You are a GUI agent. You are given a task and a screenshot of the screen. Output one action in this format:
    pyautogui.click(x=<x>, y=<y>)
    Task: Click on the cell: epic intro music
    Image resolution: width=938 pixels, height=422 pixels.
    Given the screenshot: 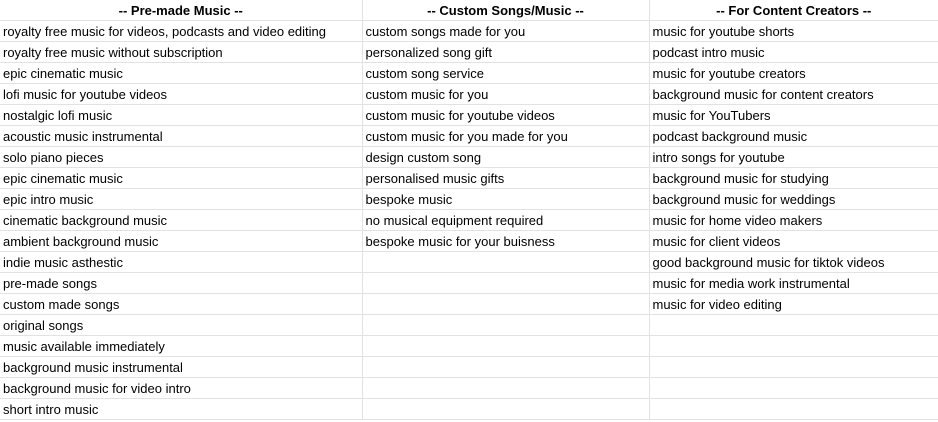 What is the action you would take?
    pyautogui.click(x=181, y=199)
    